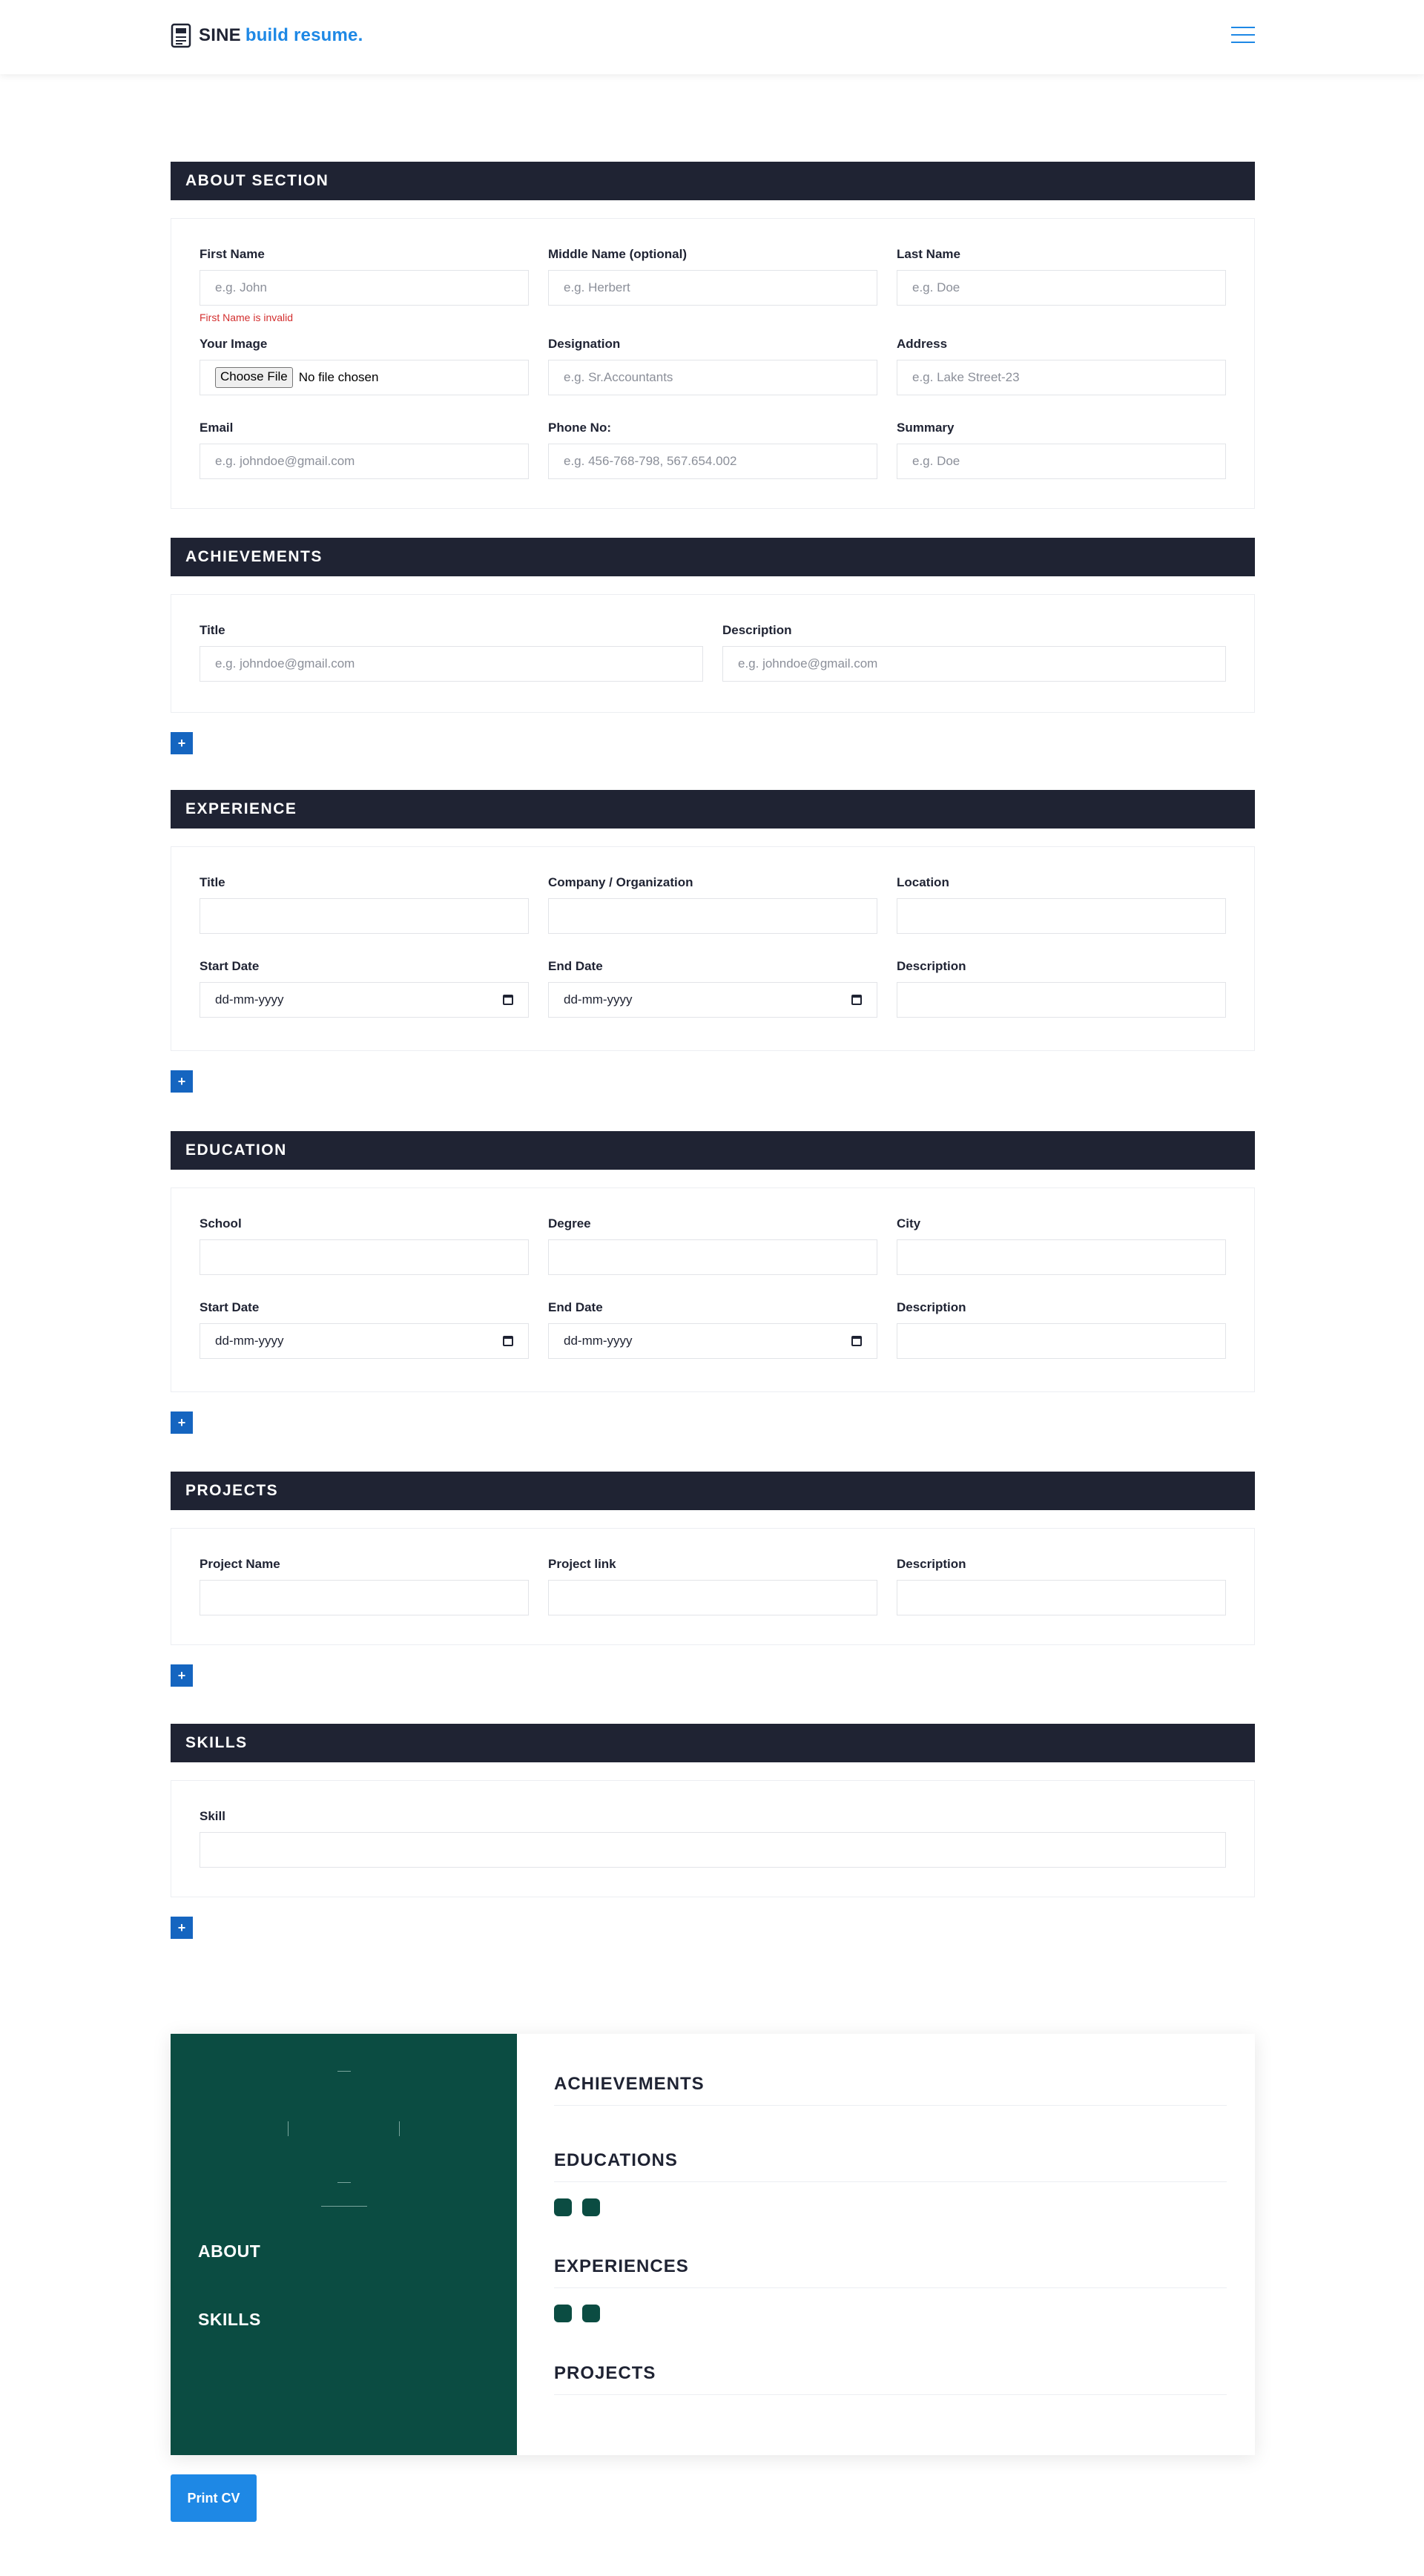 This screenshot has height=2576, width=1424. I want to click on address-field: Address e.g. Lake Street-23, so click(1061, 366).